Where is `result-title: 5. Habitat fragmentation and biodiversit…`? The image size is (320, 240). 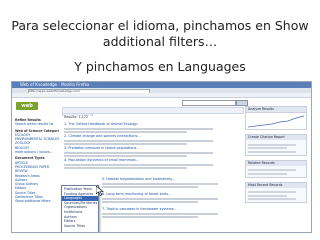
result-title: 5. Habitat fragmentation and biodiversit… is located at coordinates (170, 179).